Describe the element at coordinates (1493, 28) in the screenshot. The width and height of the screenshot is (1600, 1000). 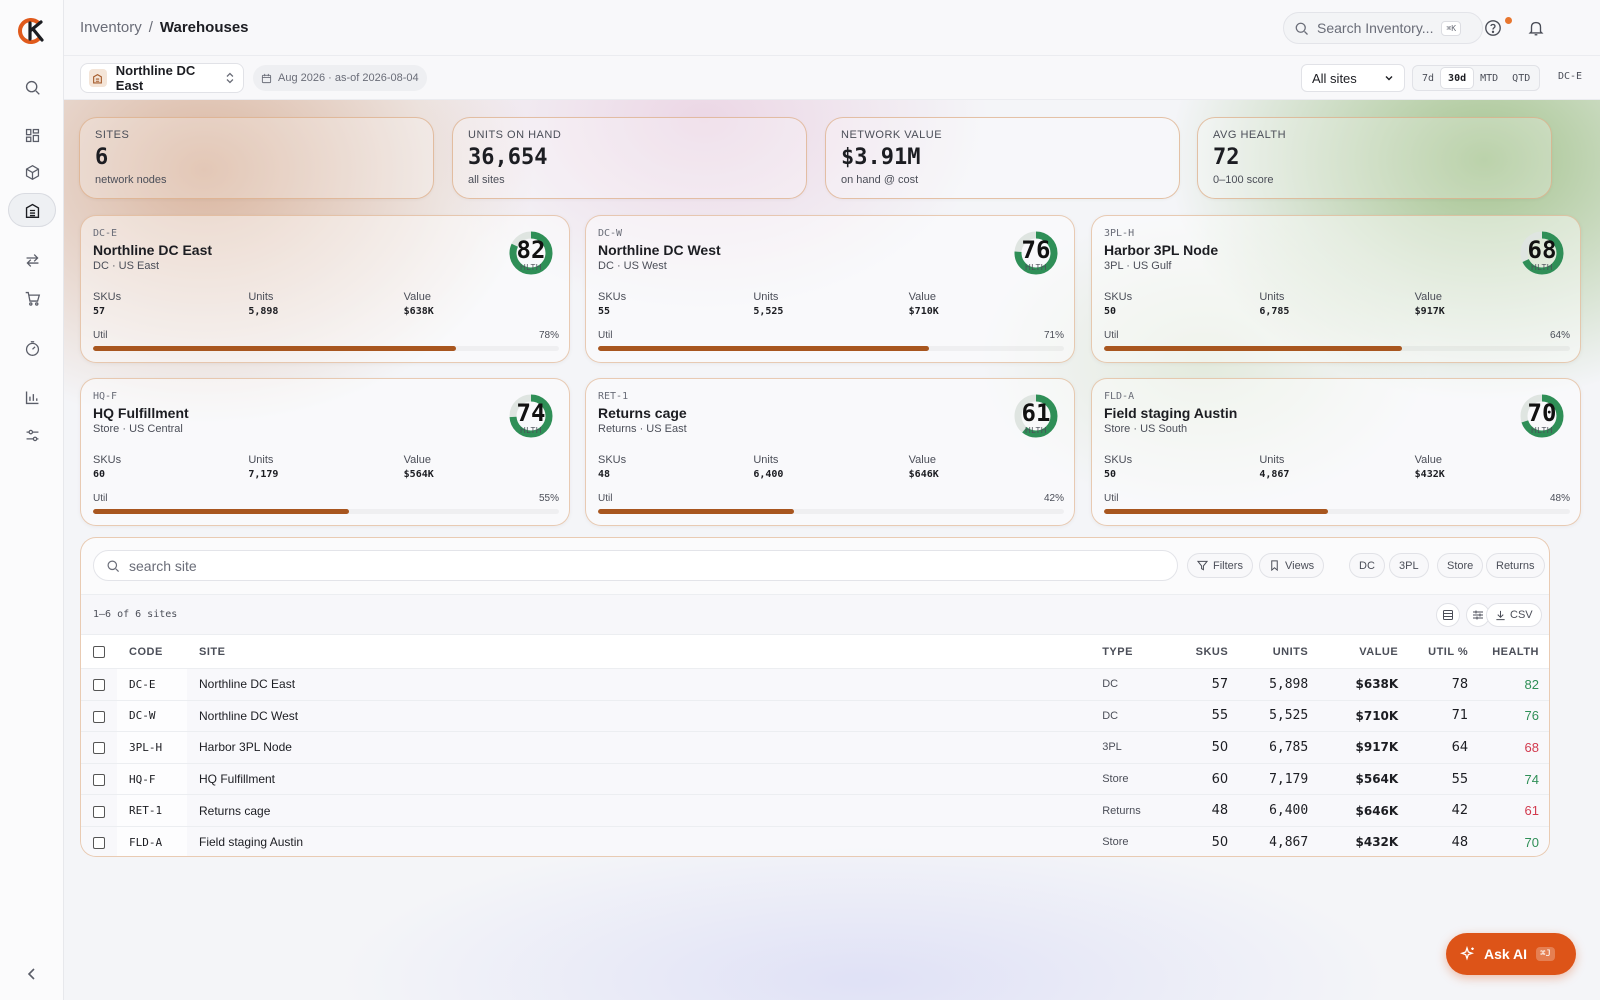
I see `help-icon` at that location.